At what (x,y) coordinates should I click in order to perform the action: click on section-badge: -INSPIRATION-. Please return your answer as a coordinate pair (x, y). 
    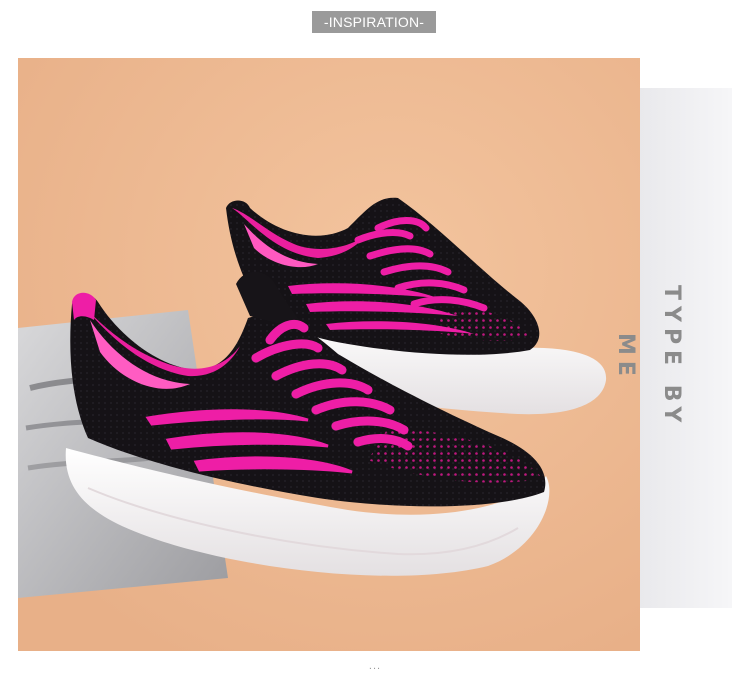
    Looking at the image, I should click on (374, 22).